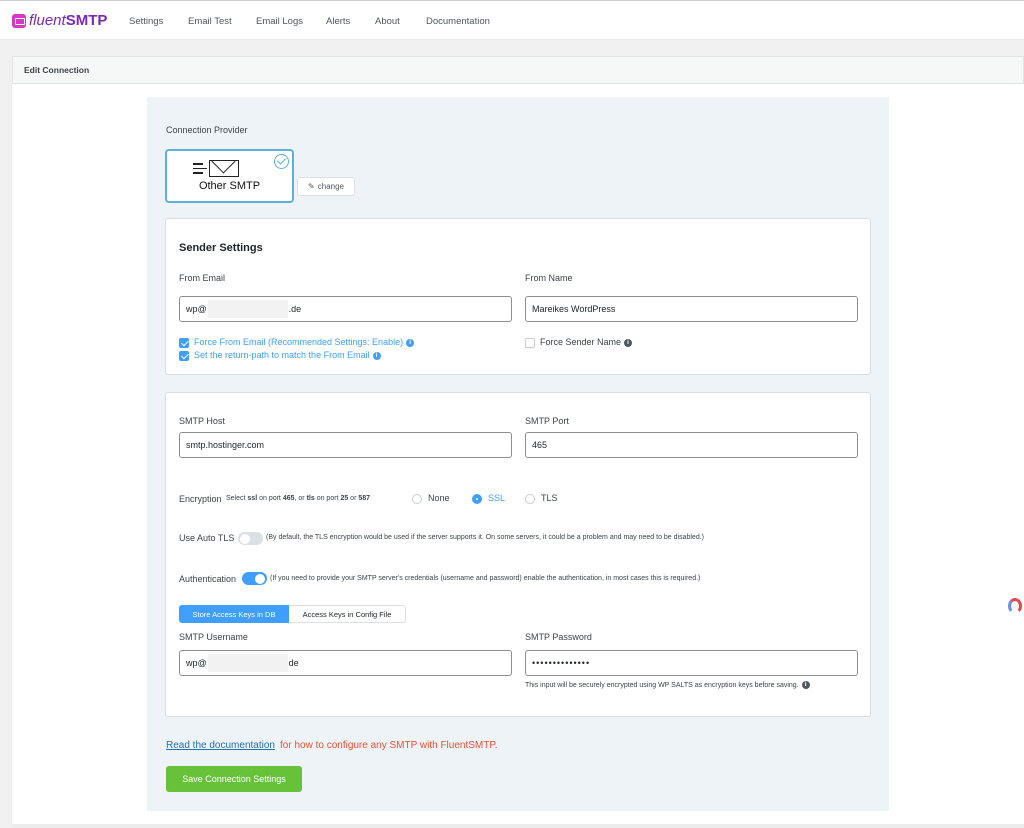  I want to click on encryption-ssl-radio, so click(477, 499).